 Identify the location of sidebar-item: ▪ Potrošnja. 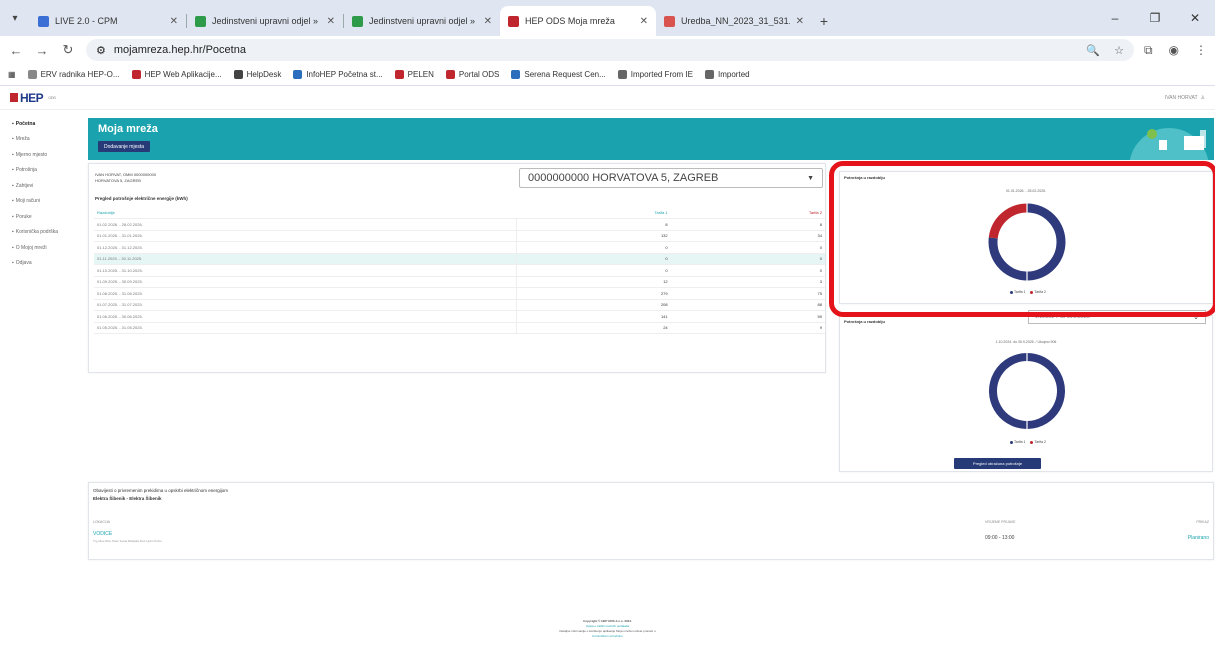
(41, 171).